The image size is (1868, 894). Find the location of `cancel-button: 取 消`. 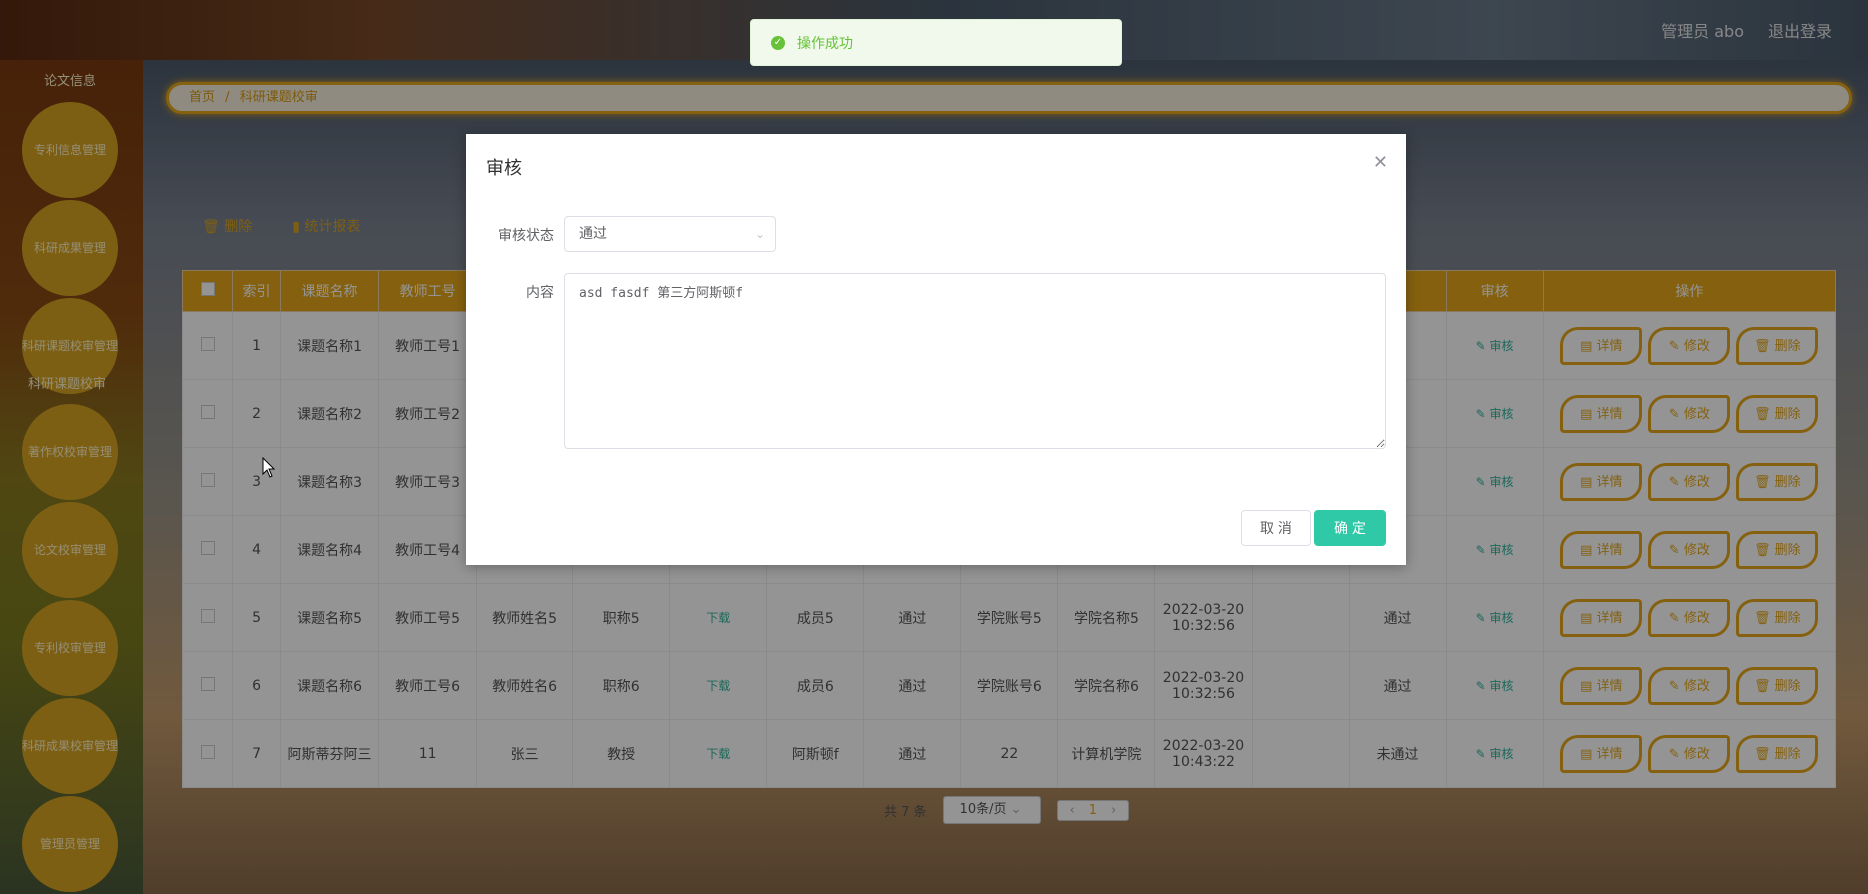

cancel-button: 取 消 is located at coordinates (1276, 528).